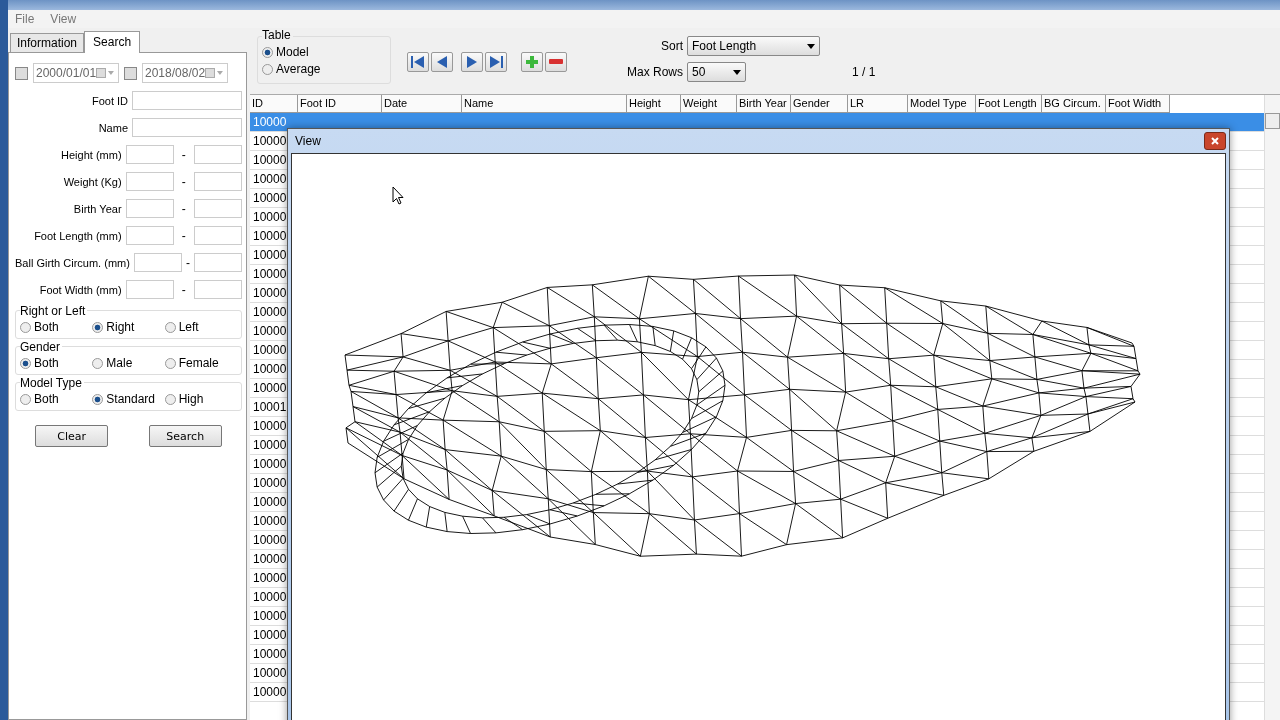 This screenshot has height=720, width=1280. What do you see at coordinates (72, 436) in the screenshot?
I see `push-button: Clear` at bounding box center [72, 436].